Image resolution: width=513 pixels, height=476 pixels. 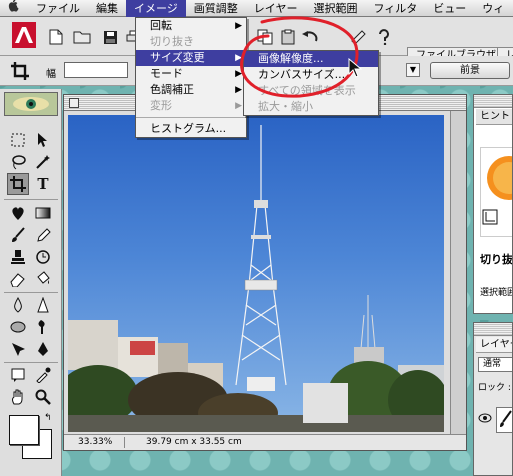 What do you see at coordinates (384, 37) in the screenshot?
I see `help-icon` at bounding box center [384, 37].